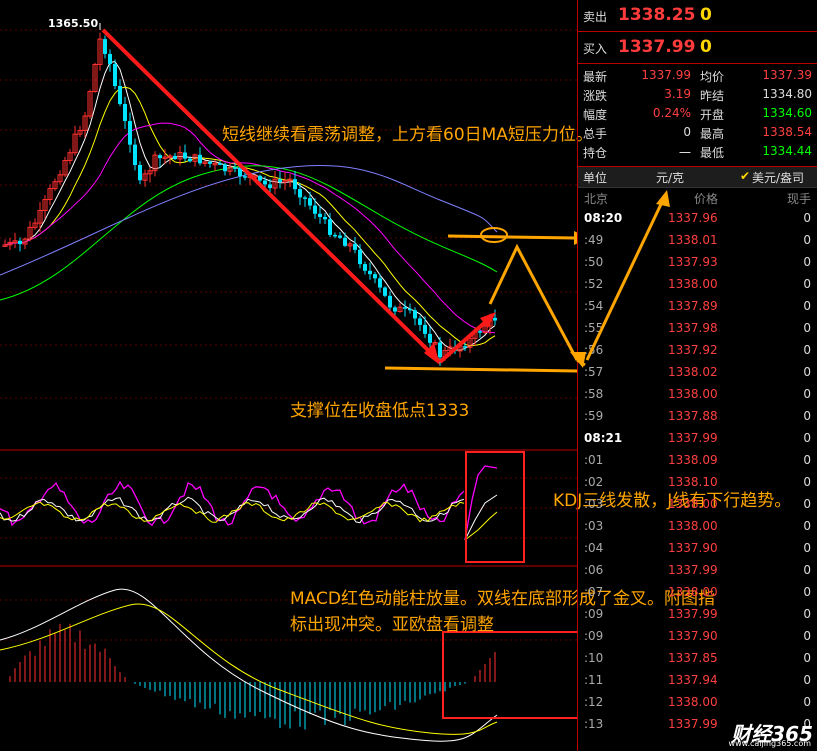 The image size is (817, 751). Describe the element at coordinates (532, 302) in the screenshot. I see `forecast-zigzag` at that location.